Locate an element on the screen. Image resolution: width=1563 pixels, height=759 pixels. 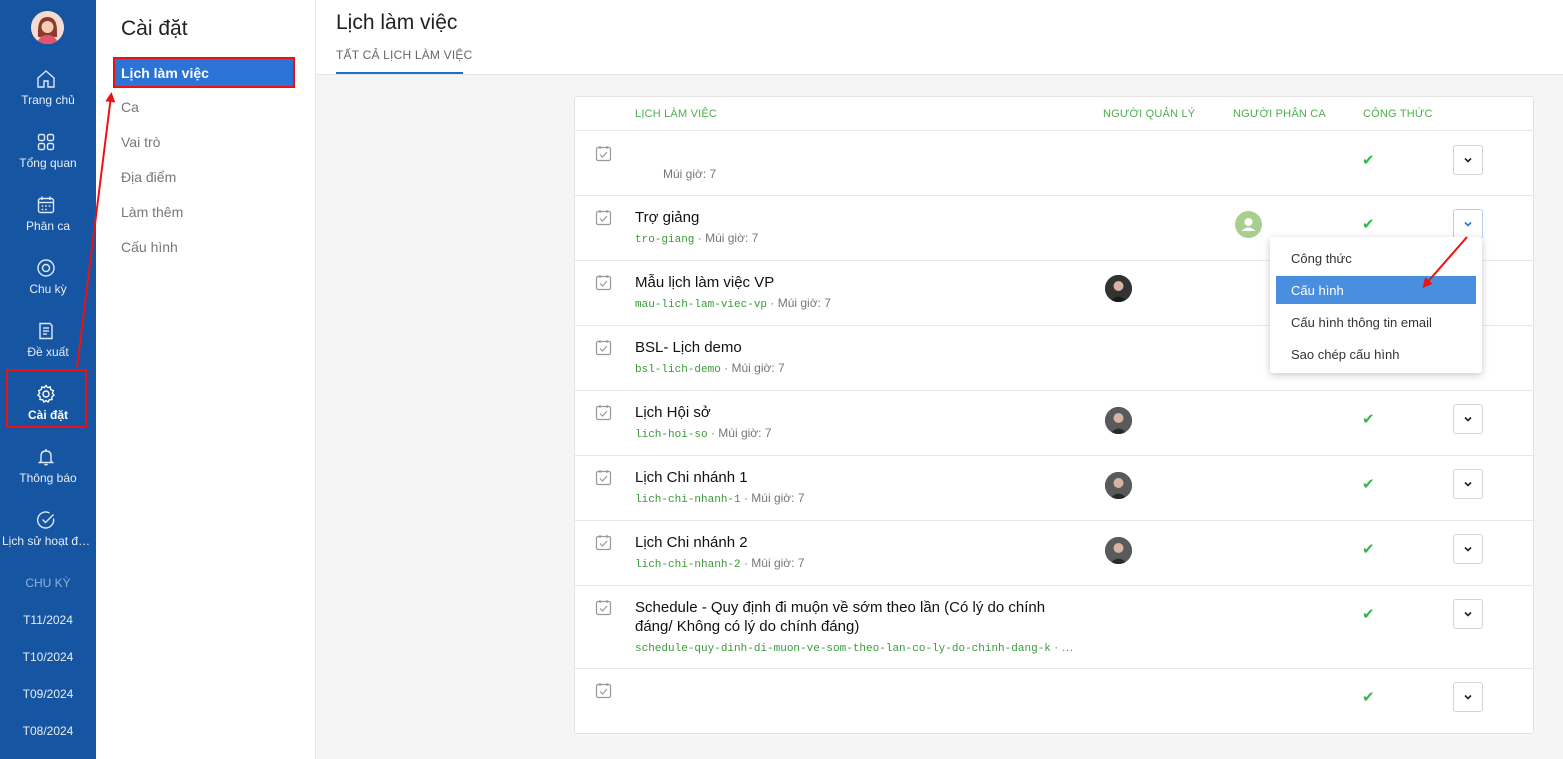
row-name: Lịch Chi nhánh 1 is located at coordinates (691, 477).